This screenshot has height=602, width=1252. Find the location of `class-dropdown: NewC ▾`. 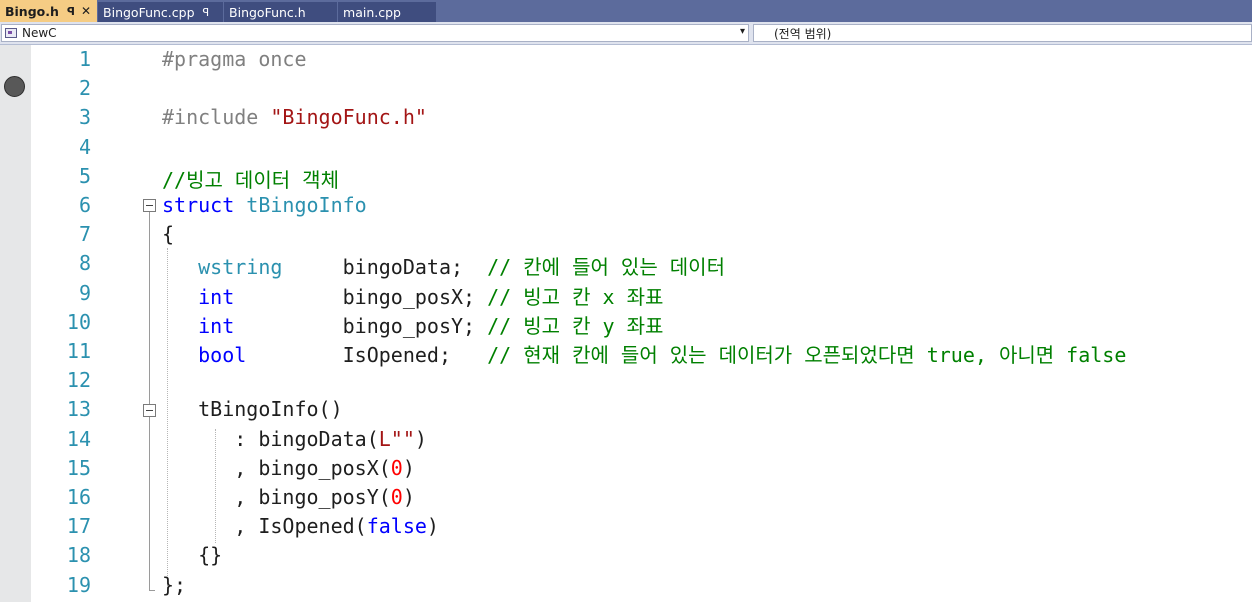

class-dropdown: NewC ▾ is located at coordinates (375, 33).